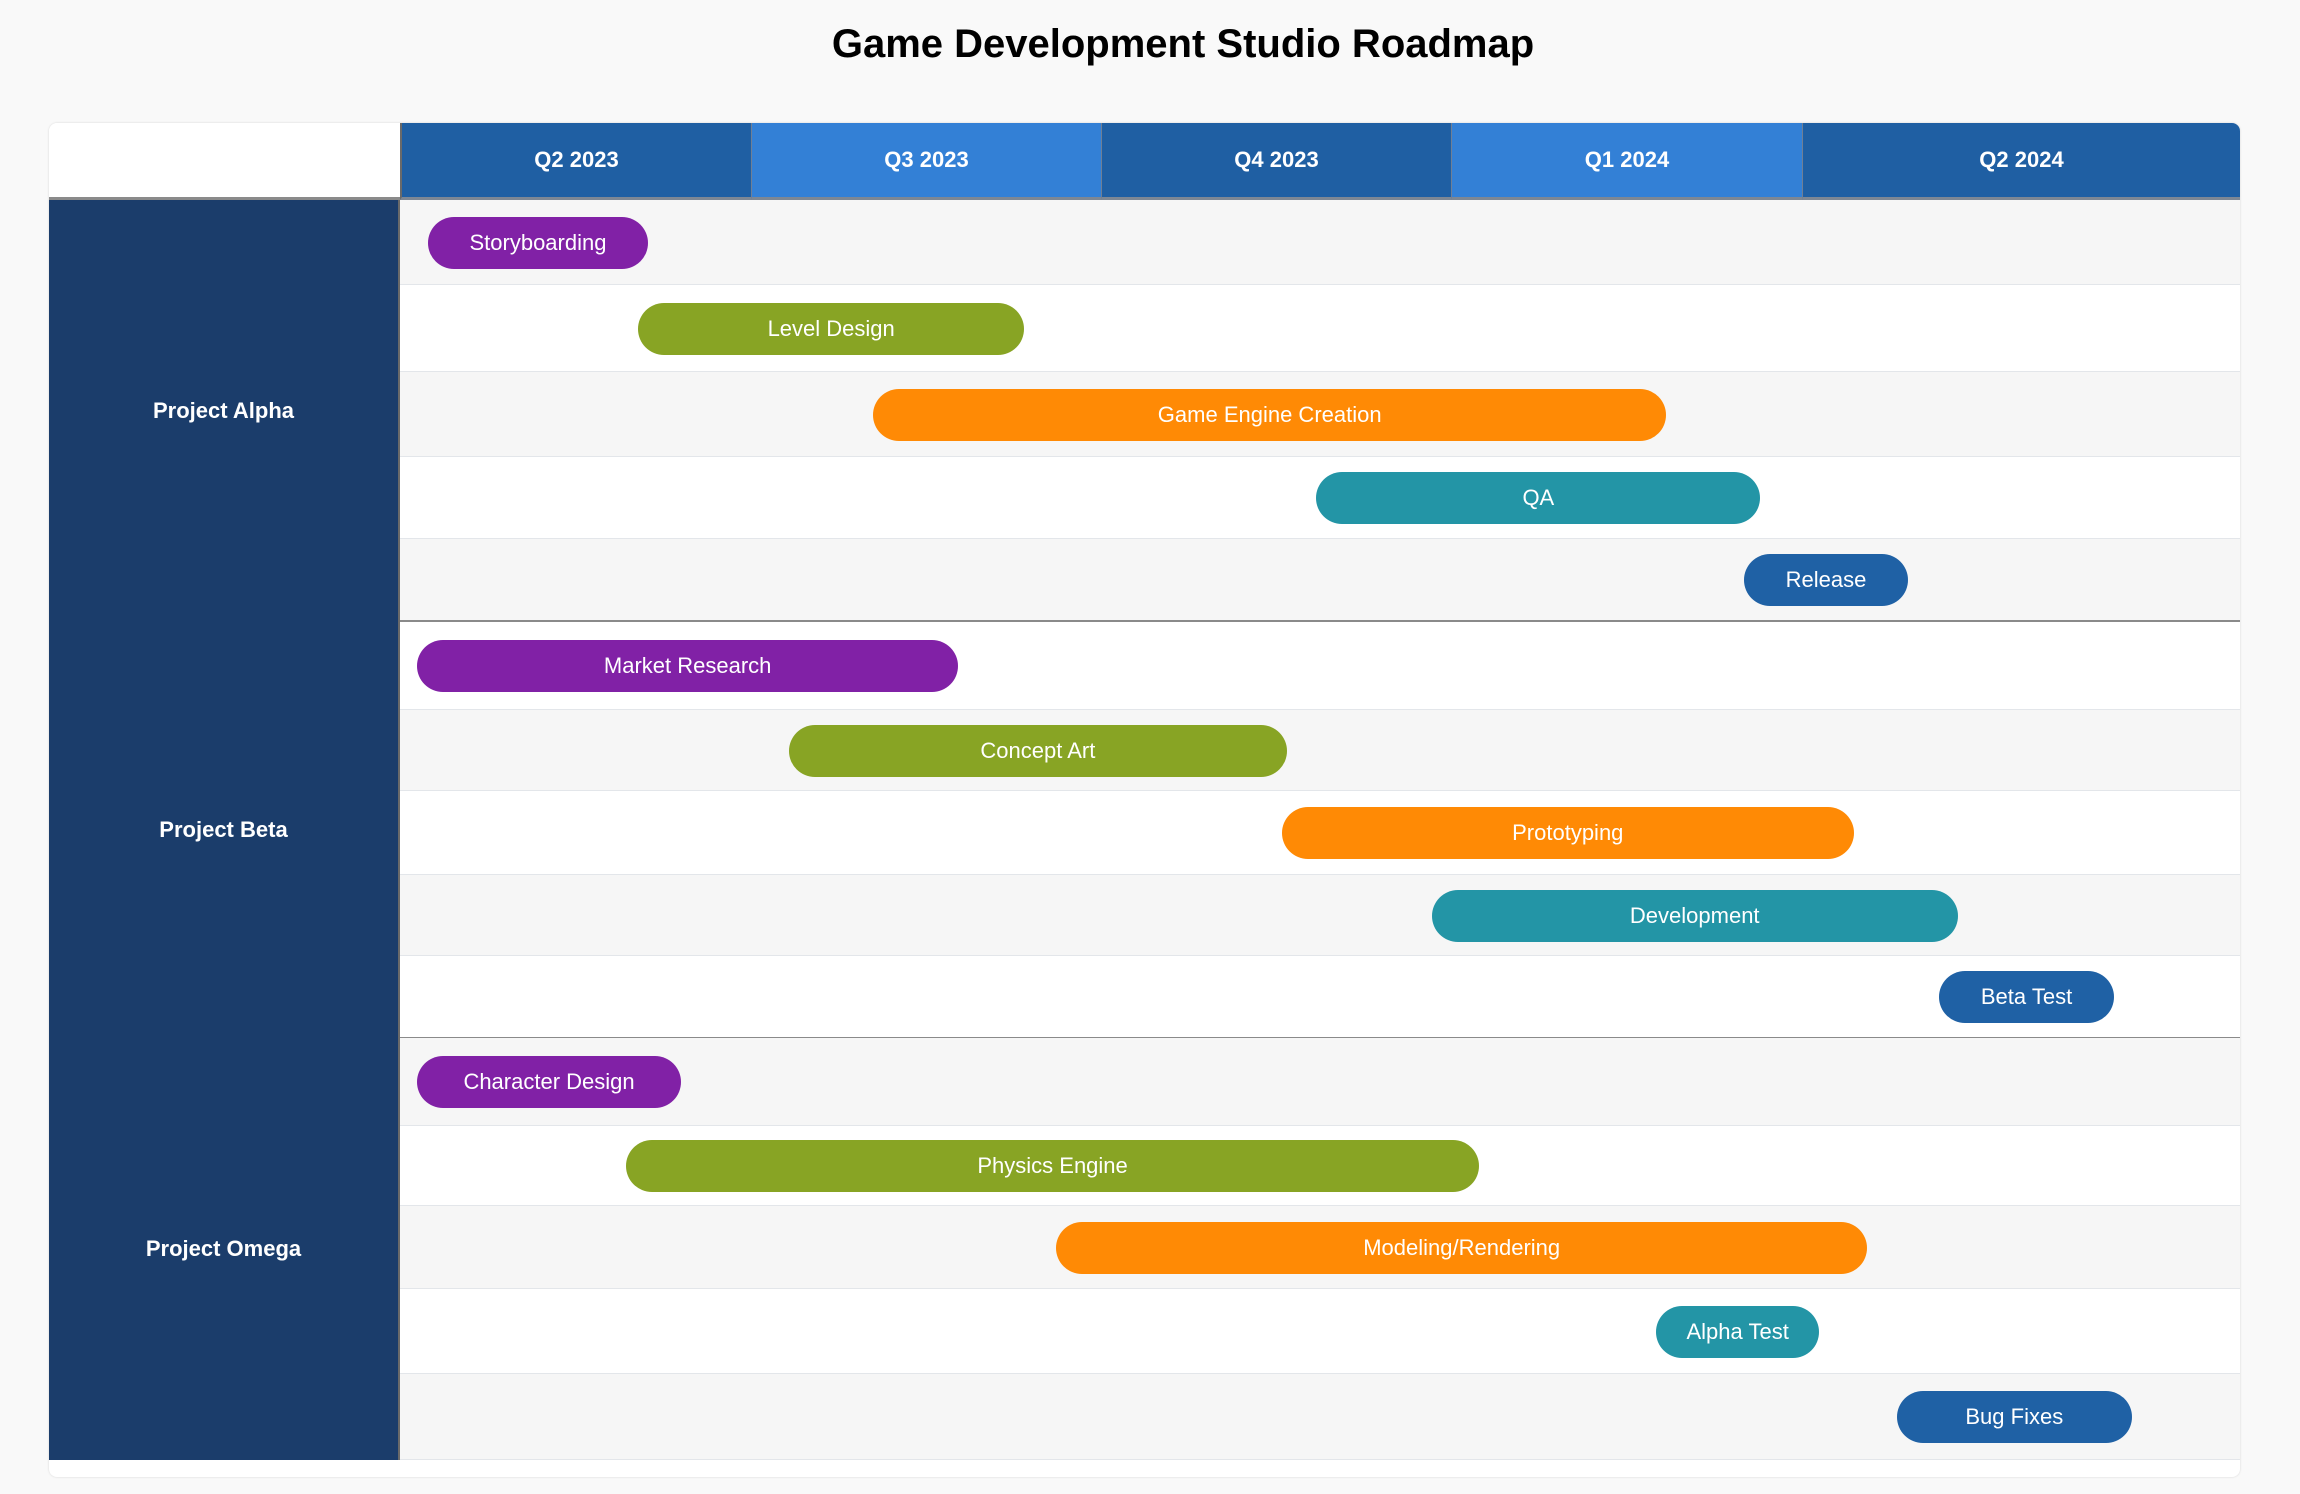 This screenshot has height=1494, width=2300. Describe the element at coordinates (224, 829) in the screenshot. I see `project-label: Project Beta` at that location.